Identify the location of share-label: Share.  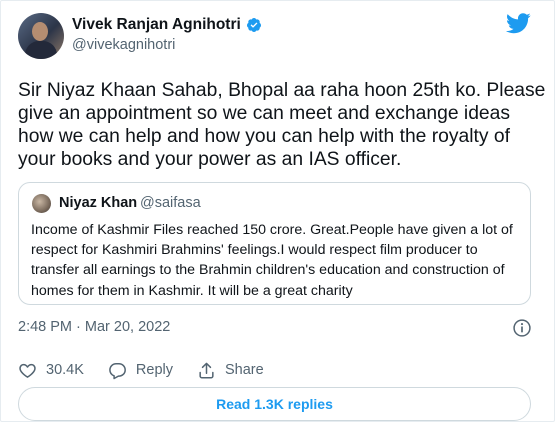
(244, 370).